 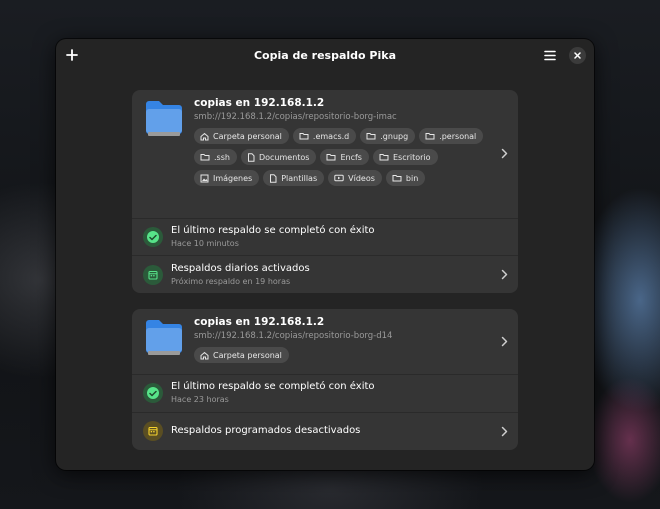 I want to click on path-chip: Encfs, so click(x=344, y=157).